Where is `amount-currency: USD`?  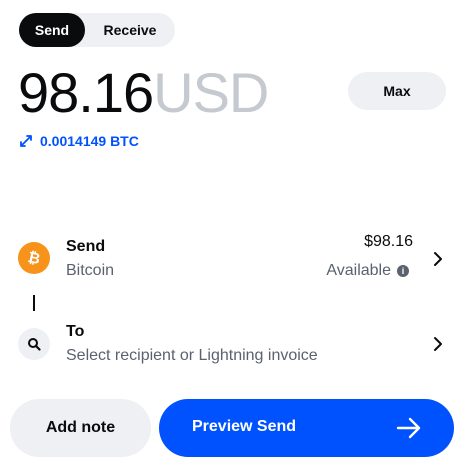 amount-currency: USD is located at coordinates (211, 92).